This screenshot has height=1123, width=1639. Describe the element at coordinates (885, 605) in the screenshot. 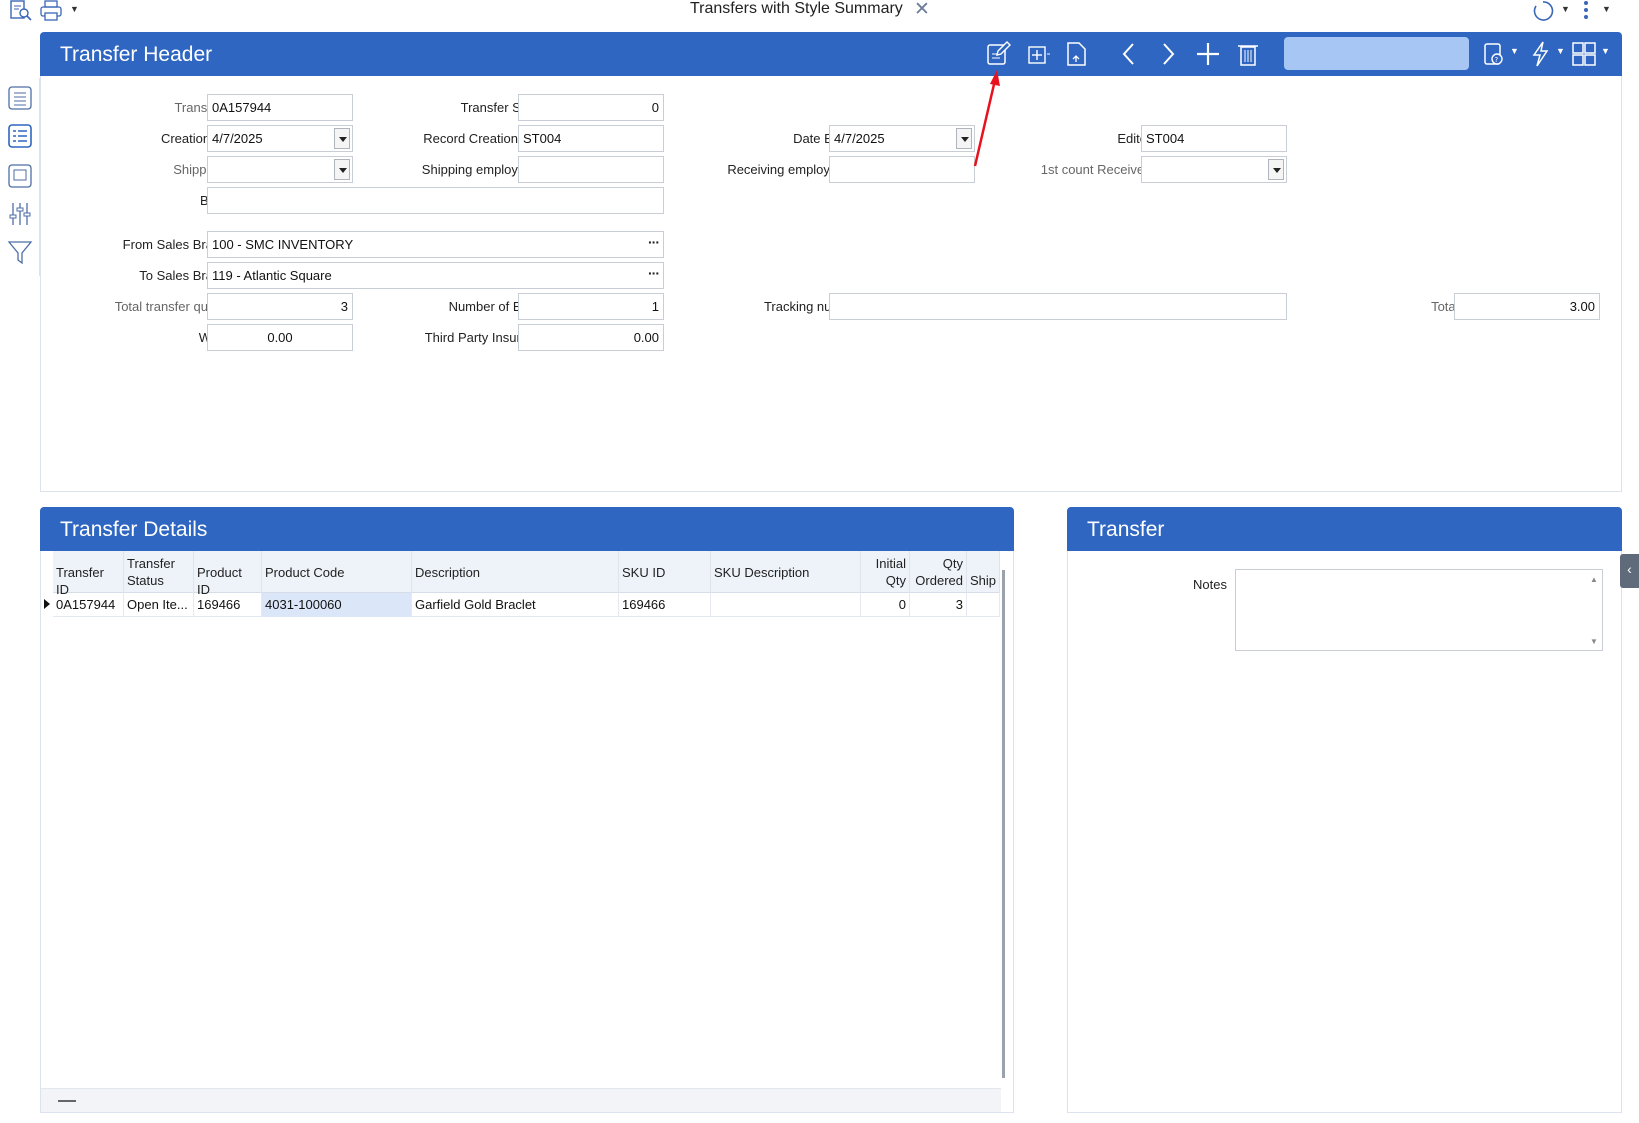

I see `cell-initial-qty: 0` at that location.